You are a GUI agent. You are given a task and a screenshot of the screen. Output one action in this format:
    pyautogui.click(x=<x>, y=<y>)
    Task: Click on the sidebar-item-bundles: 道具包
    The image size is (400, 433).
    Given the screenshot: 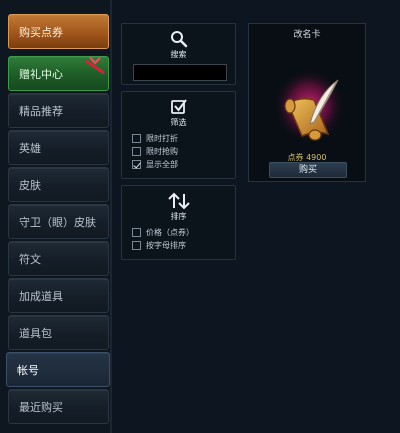 What is the action you would take?
    pyautogui.click(x=58, y=332)
    